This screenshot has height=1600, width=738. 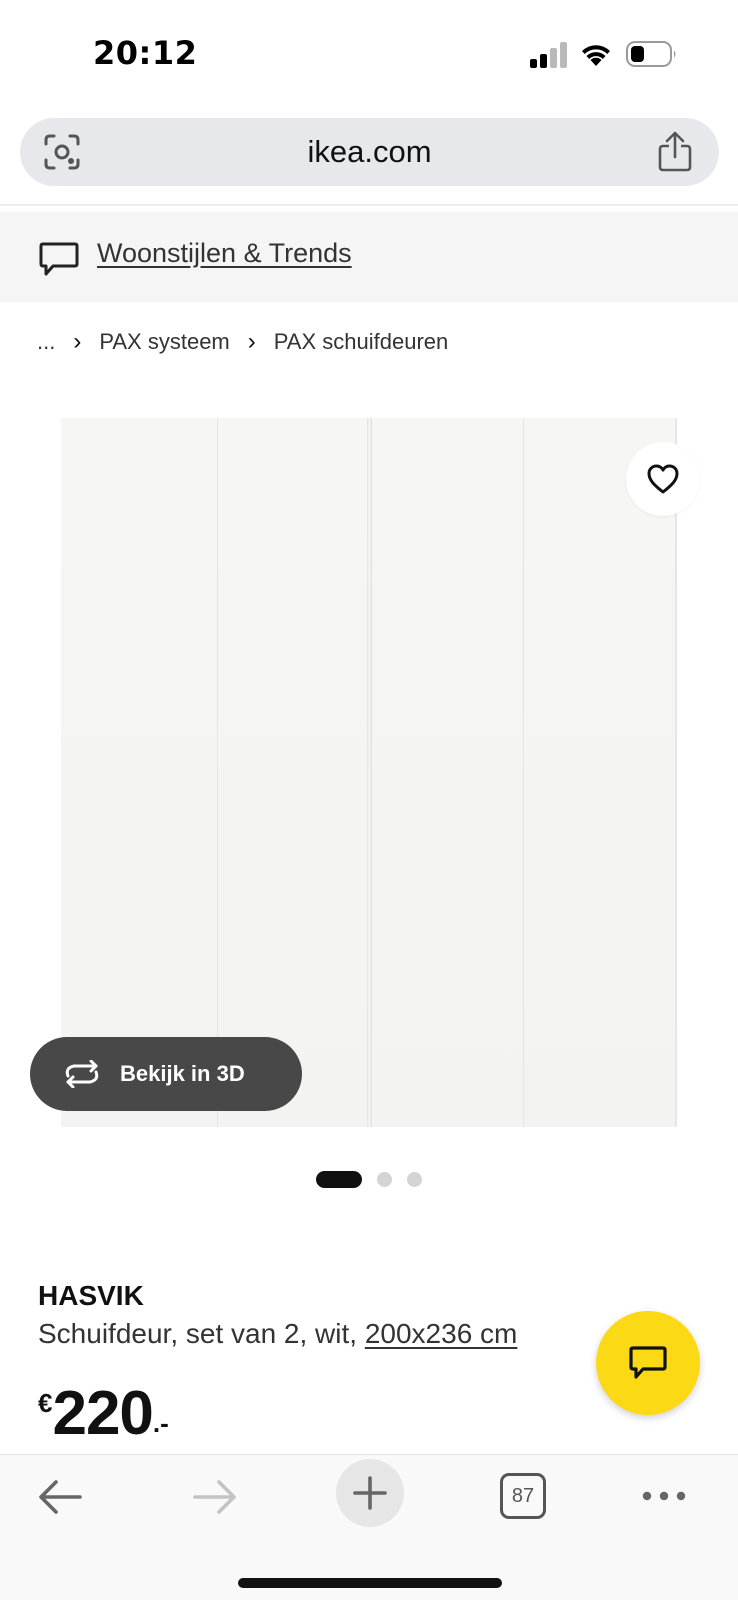 What do you see at coordinates (215, 1497) in the screenshot?
I see `forward-arrow-icon` at bounding box center [215, 1497].